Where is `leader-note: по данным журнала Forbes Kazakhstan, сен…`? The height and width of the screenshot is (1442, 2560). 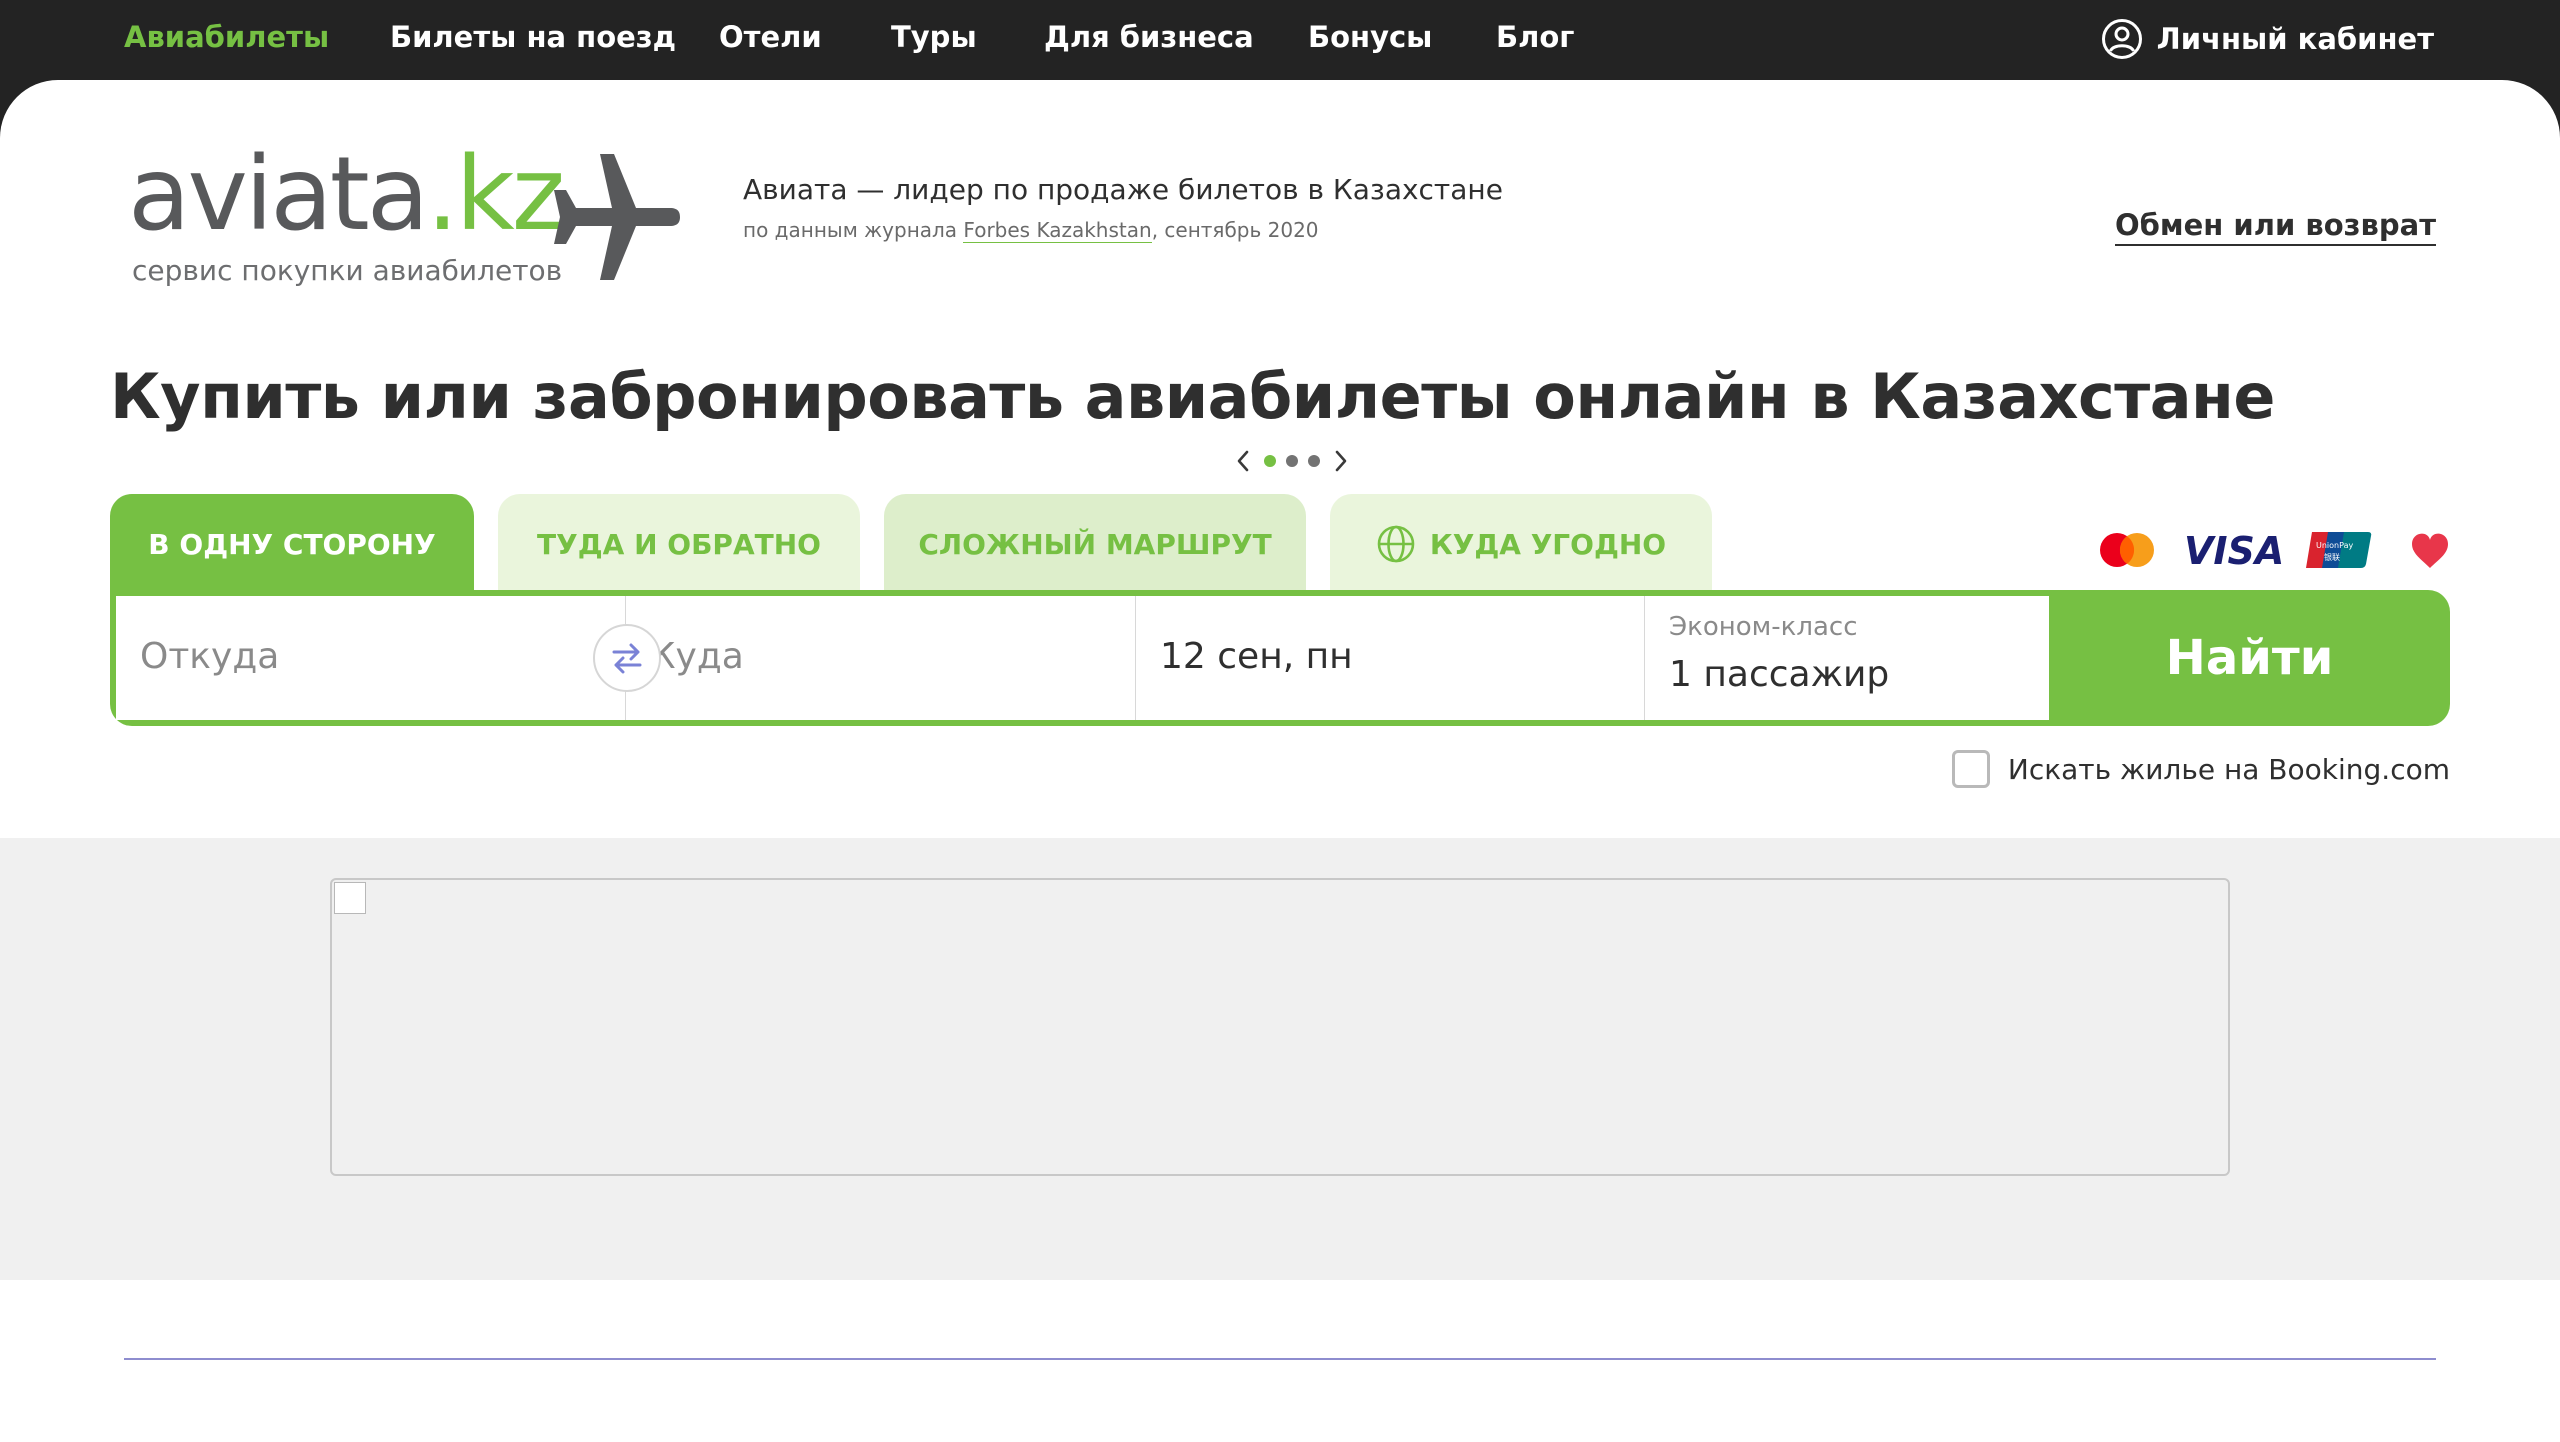 leader-note: по данным журнала Forbes Kazakhstan, сен… is located at coordinates (1031, 230).